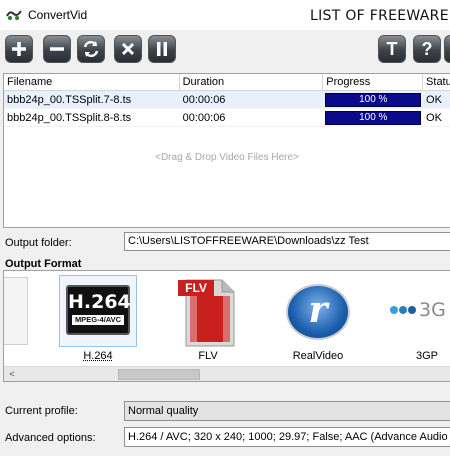 The height and width of the screenshot is (456, 450). I want to click on realvideo-logo-icon: r, so click(318, 312).